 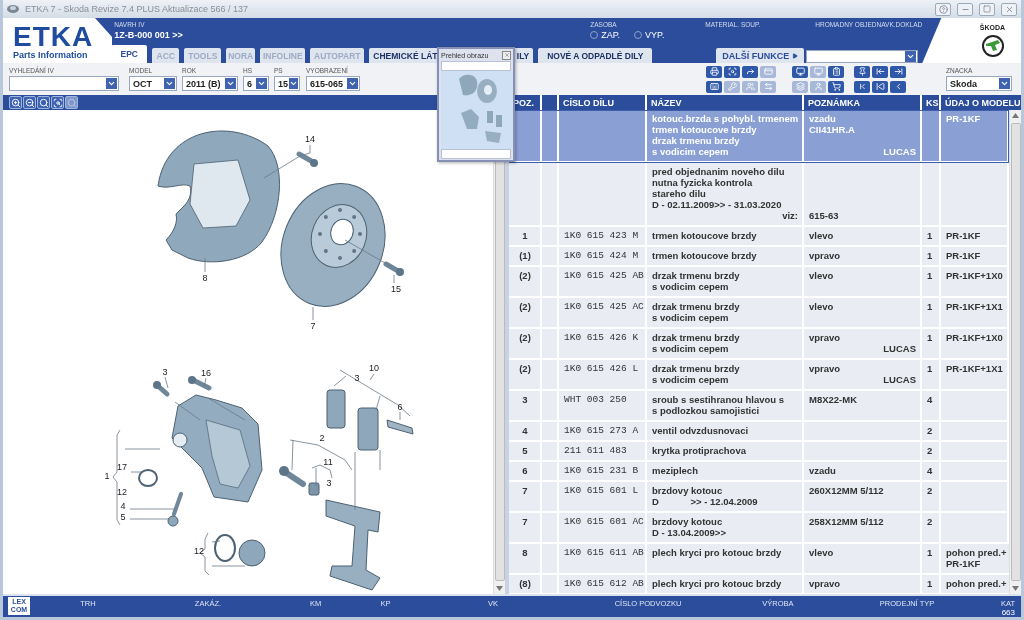 I want to click on dropdown-field: 615-065, so click(x=333, y=83).